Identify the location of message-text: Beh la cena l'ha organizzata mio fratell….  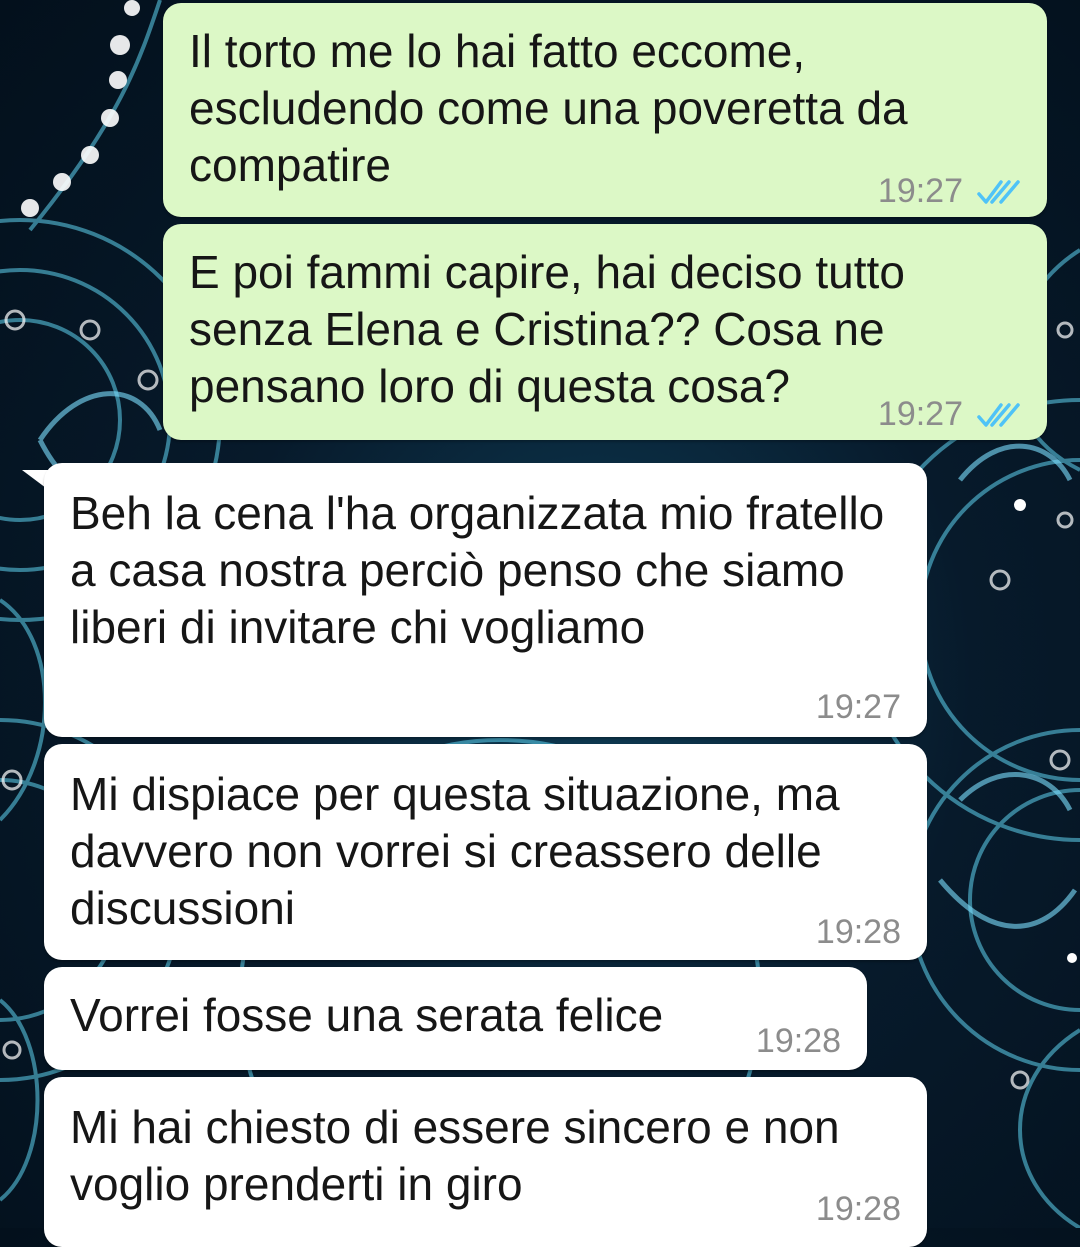
(477, 570).